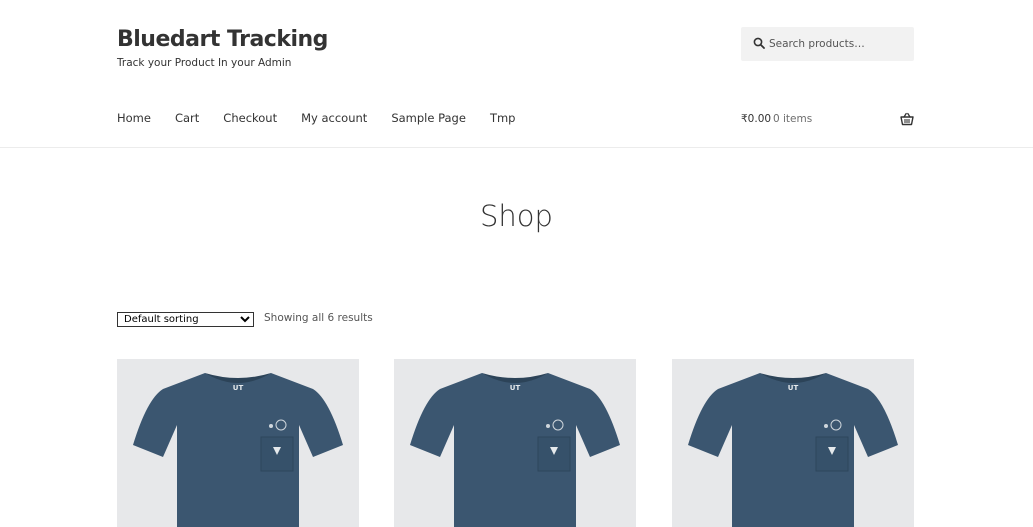 The image size is (1033, 527). Describe the element at coordinates (134, 118) in the screenshot. I see `nav-item-home: Home` at that location.